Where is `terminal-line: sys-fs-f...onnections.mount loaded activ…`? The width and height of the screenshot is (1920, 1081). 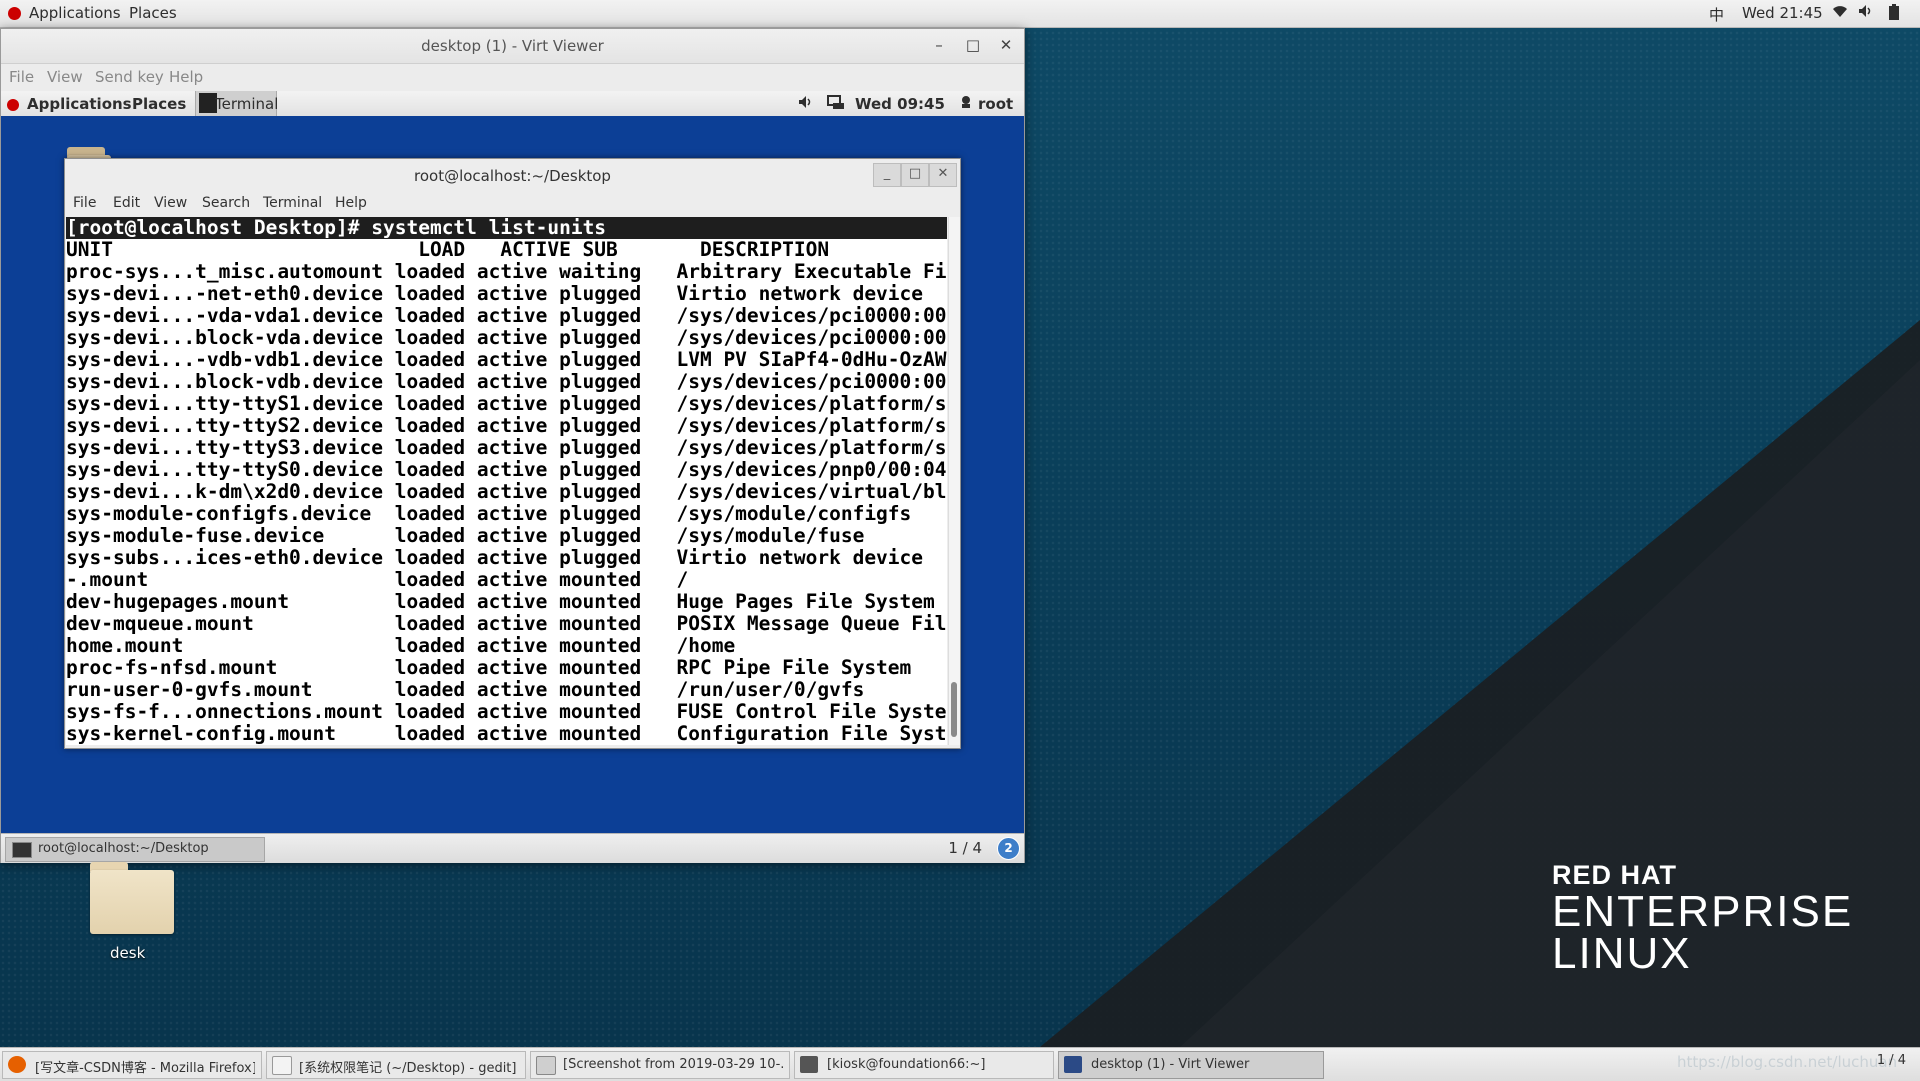 terminal-line: sys-fs-f...onnections.mount loaded activ… is located at coordinates (506, 711).